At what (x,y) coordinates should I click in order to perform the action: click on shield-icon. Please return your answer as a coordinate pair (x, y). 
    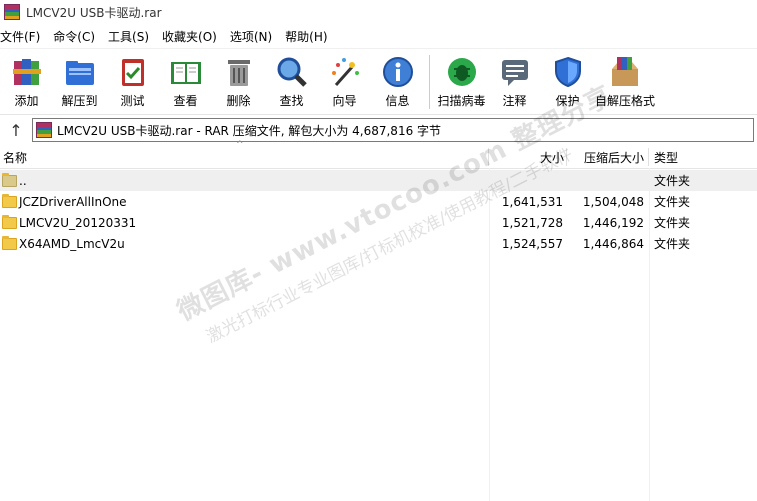
    Looking at the image, I should click on (568, 72).